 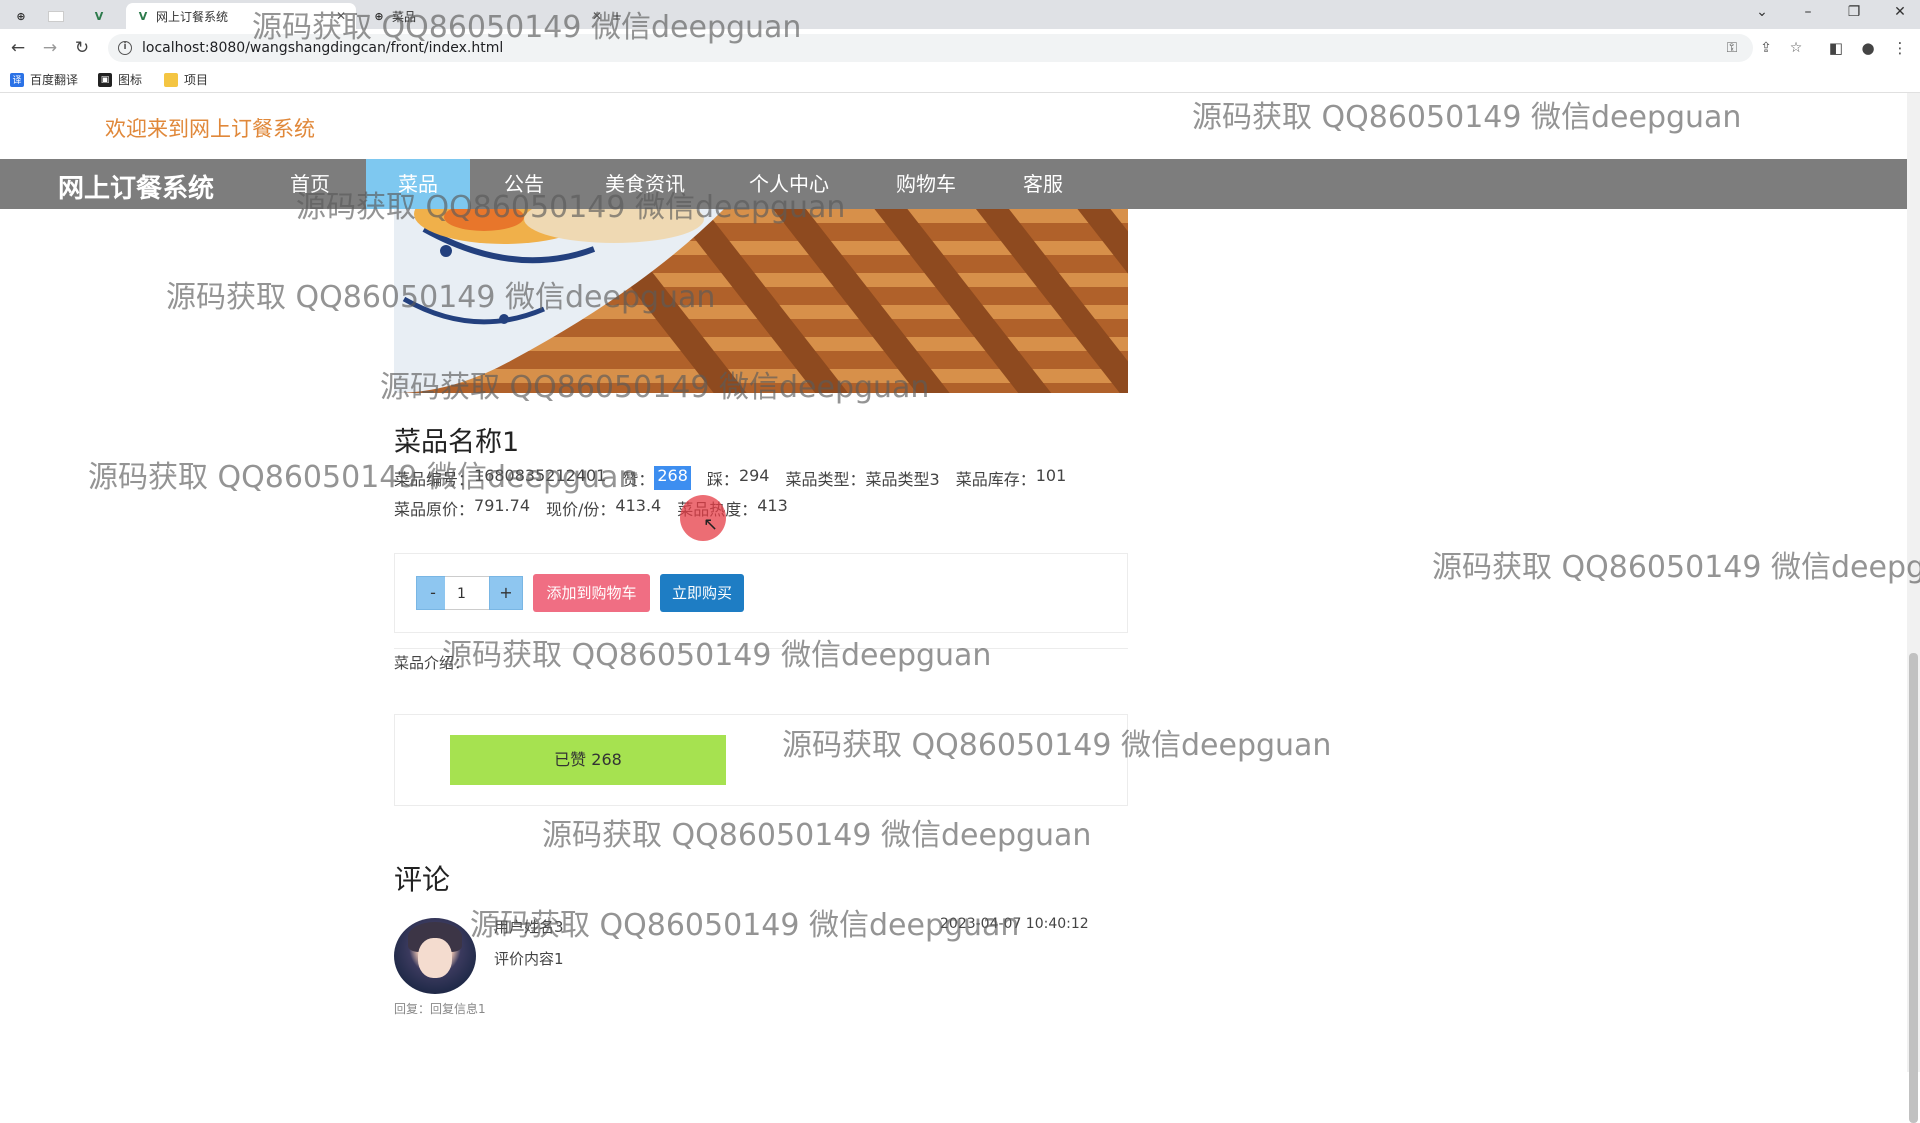 What do you see at coordinates (54, 80) in the screenshot?
I see `bookmark-label: 百度翻译` at bounding box center [54, 80].